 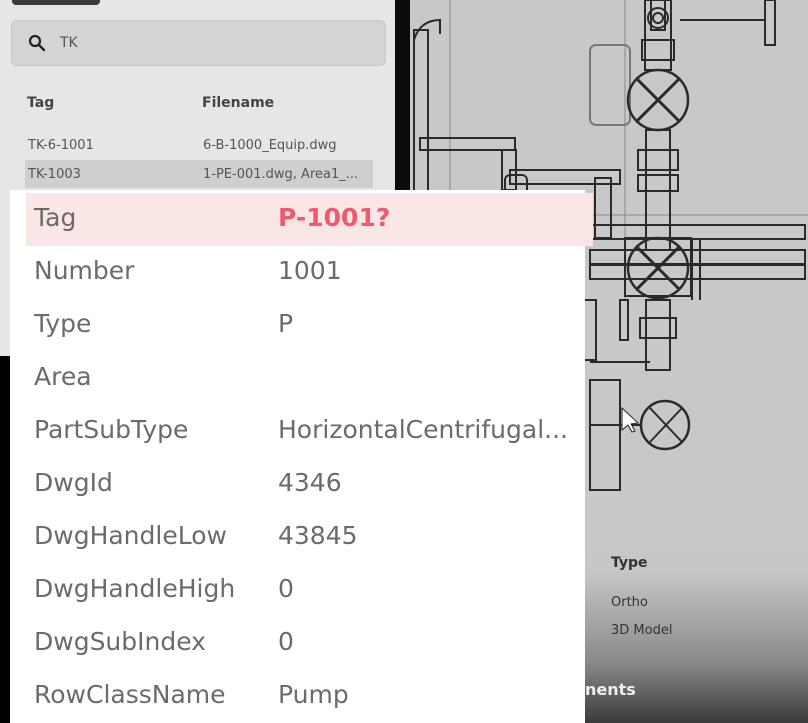 What do you see at coordinates (37, 43) in the screenshot?
I see `search-icon` at bounding box center [37, 43].